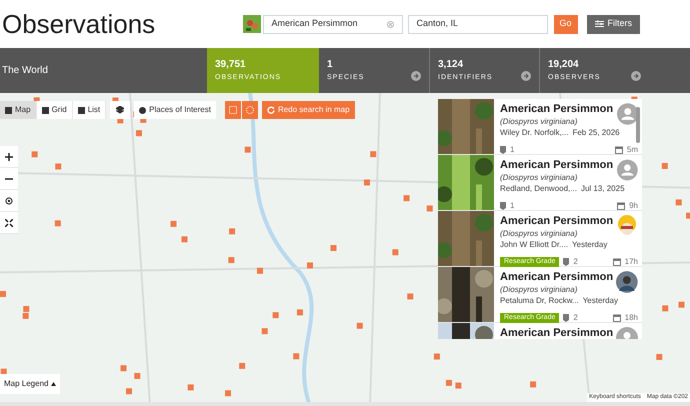 The image size is (690, 406). I want to click on place-field: Canton, IL, so click(478, 24).